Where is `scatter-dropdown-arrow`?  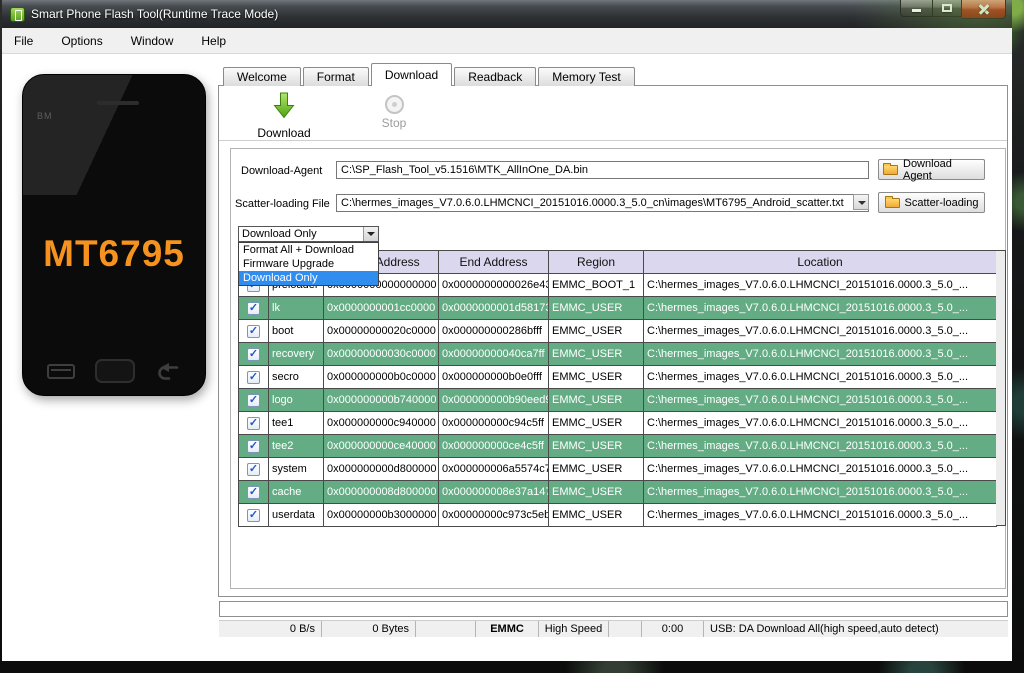 scatter-dropdown-arrow is located at coordinates (861, 202).